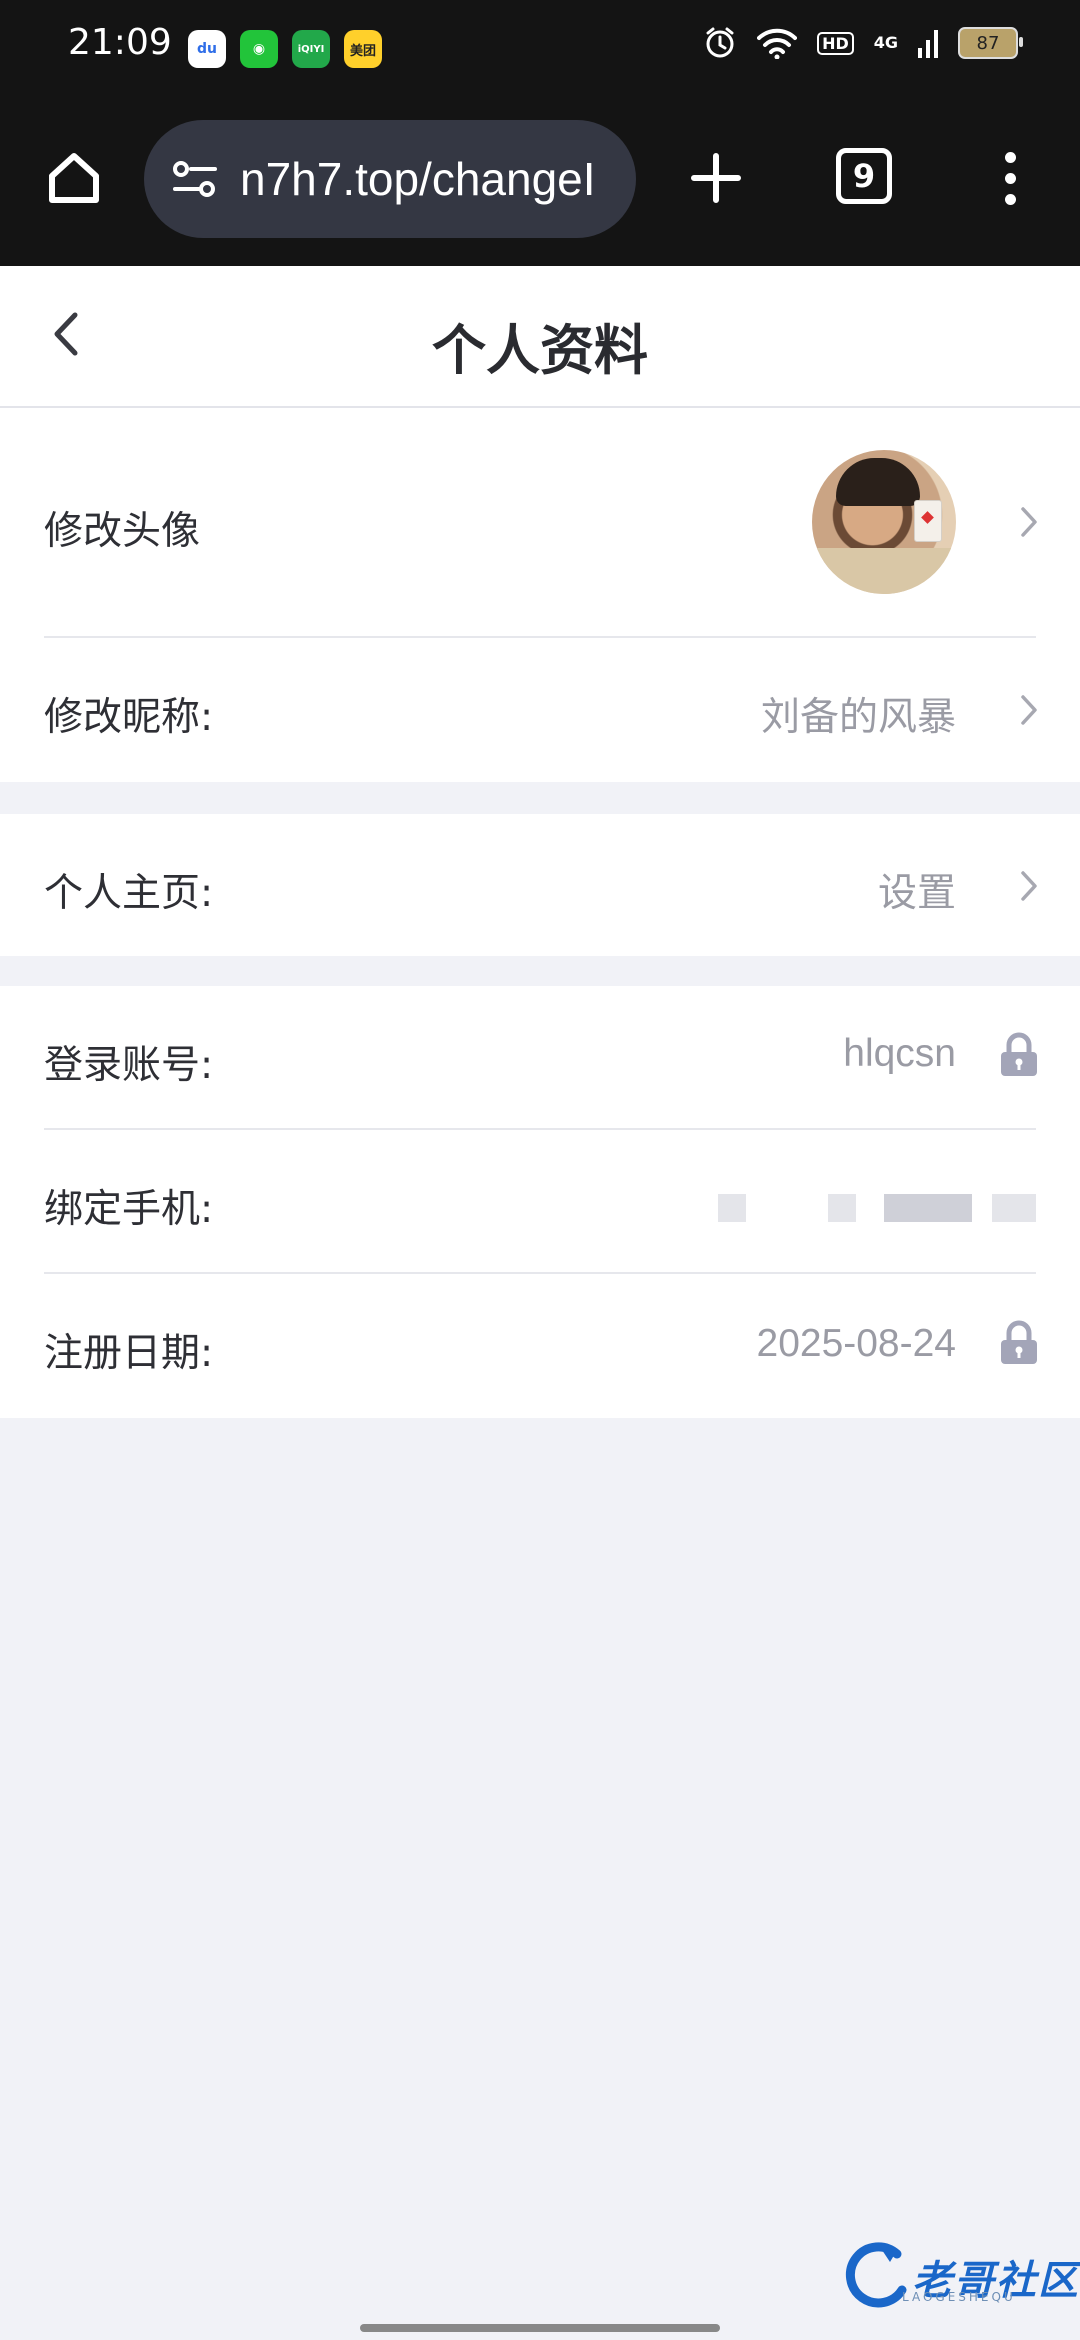 The height and width of the screenshot is (2340, 1080). I want to click on avatar-card, so click(928, 521).